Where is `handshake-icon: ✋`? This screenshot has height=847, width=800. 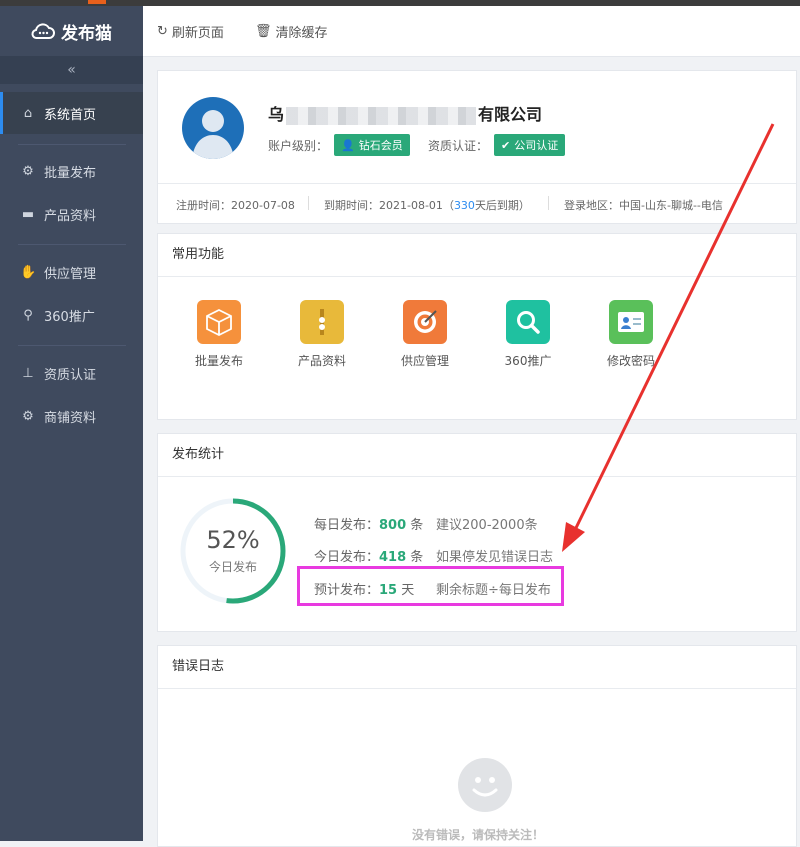 handshake-icon: ✋ is located at coordinates (28, 272).